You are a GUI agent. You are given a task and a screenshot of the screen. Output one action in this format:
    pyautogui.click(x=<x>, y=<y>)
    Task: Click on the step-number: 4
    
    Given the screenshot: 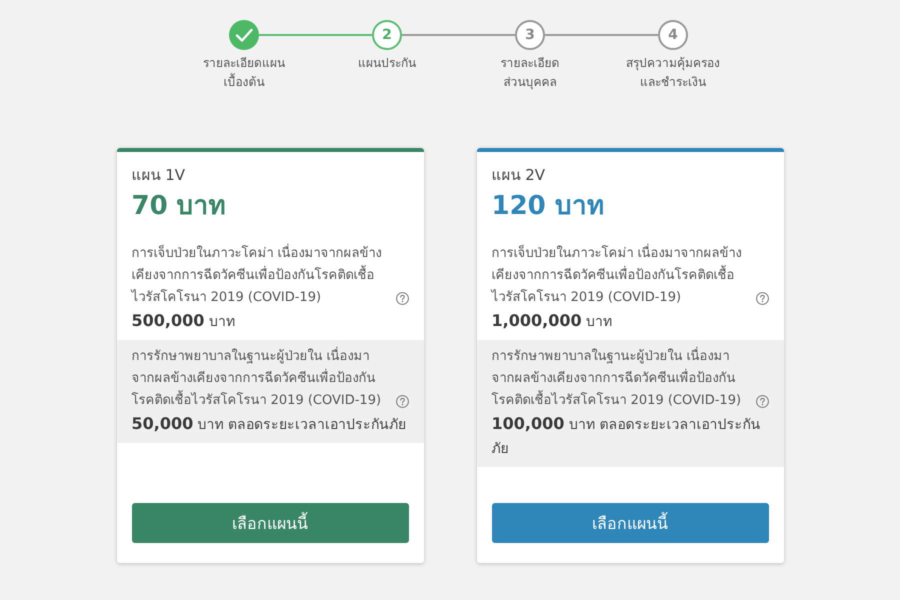 What is the action you would take?
    pyautogui.click(x=673, y=35)
    